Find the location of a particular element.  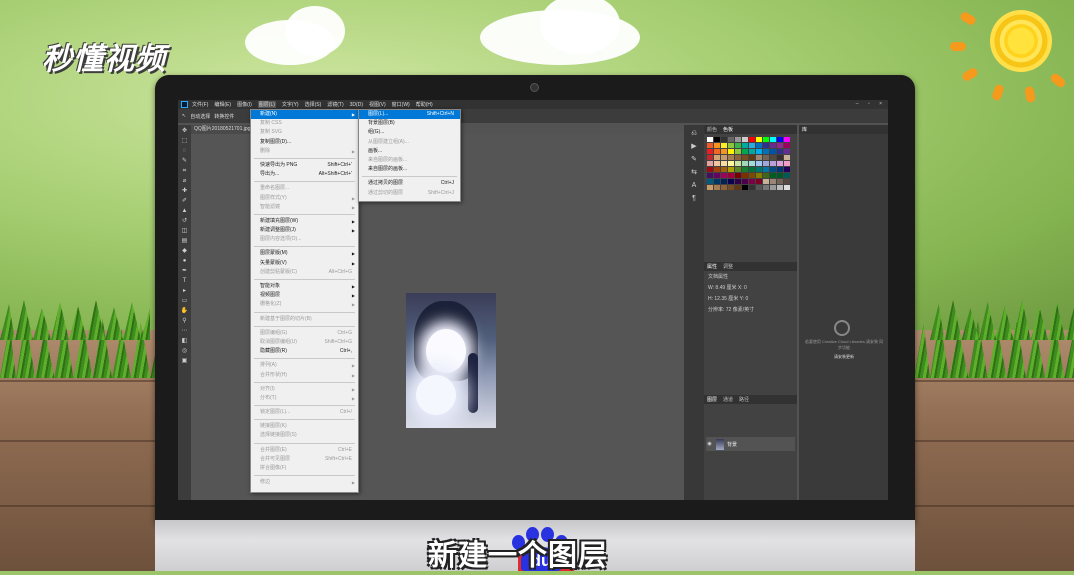

eraser-tool-icon: ◫ is located at coordinates (184, 231).